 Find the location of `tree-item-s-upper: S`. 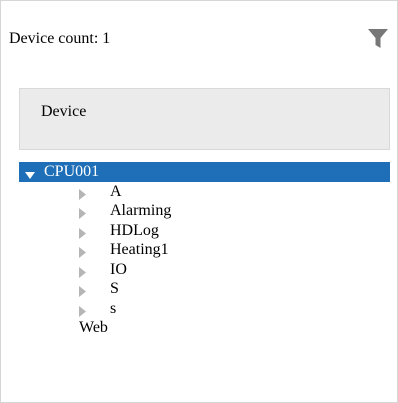

tree-item-s-upper: S is located at coordinates (204, 289).